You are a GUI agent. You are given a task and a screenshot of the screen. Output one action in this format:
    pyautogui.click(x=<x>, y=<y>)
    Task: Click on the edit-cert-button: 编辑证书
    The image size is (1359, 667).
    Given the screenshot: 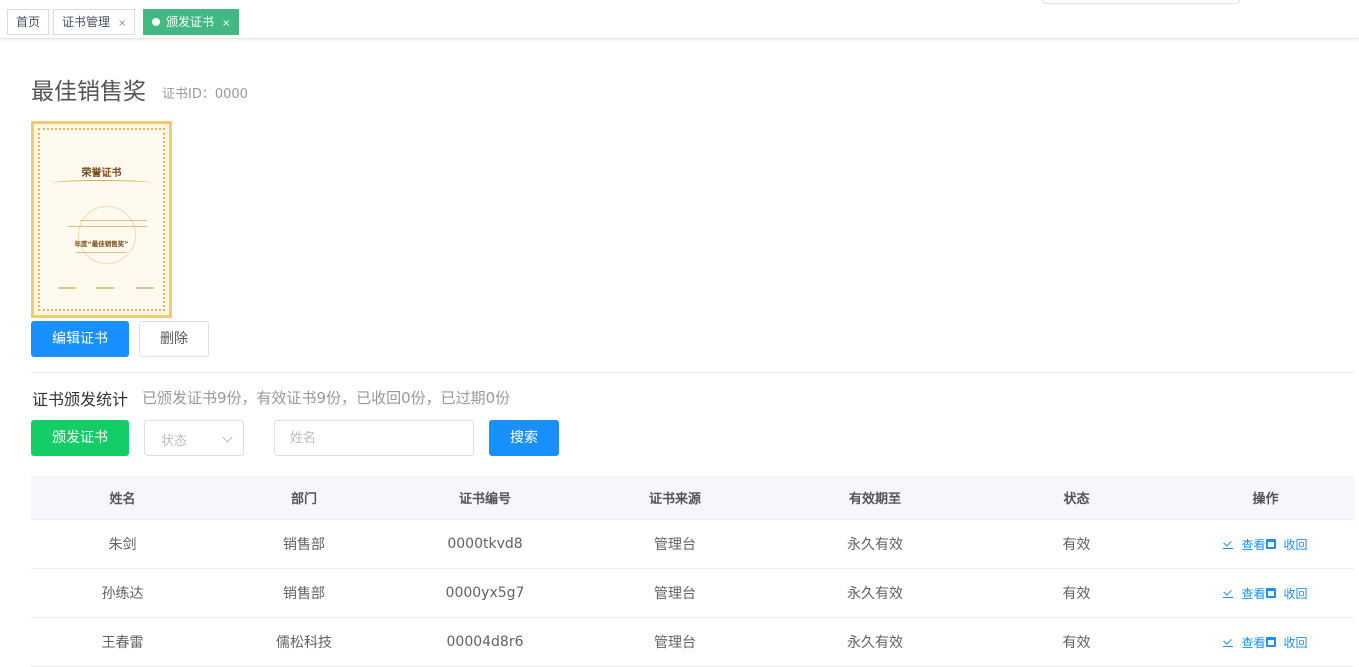 What is the action you would take?
    pyautogui.click(x=80, y=339)
    